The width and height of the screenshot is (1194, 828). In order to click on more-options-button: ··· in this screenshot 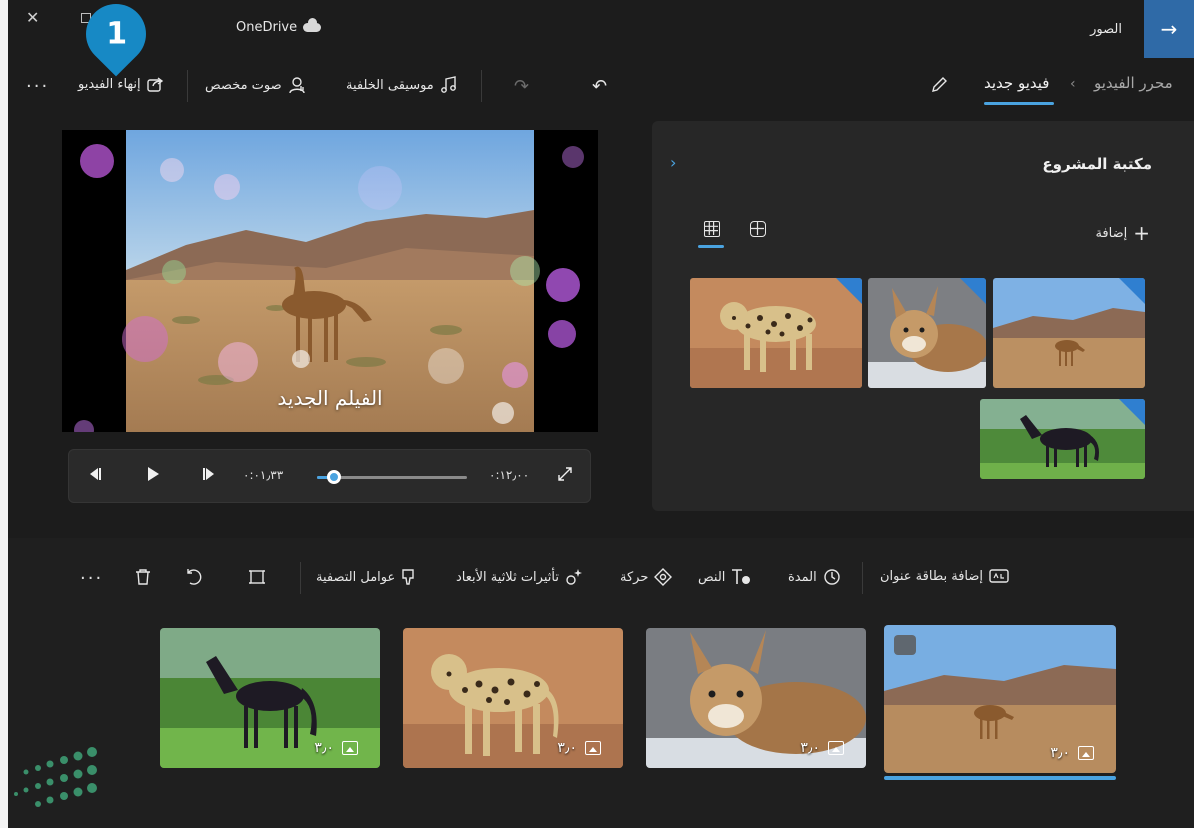, I will do `click(37, 86)`.